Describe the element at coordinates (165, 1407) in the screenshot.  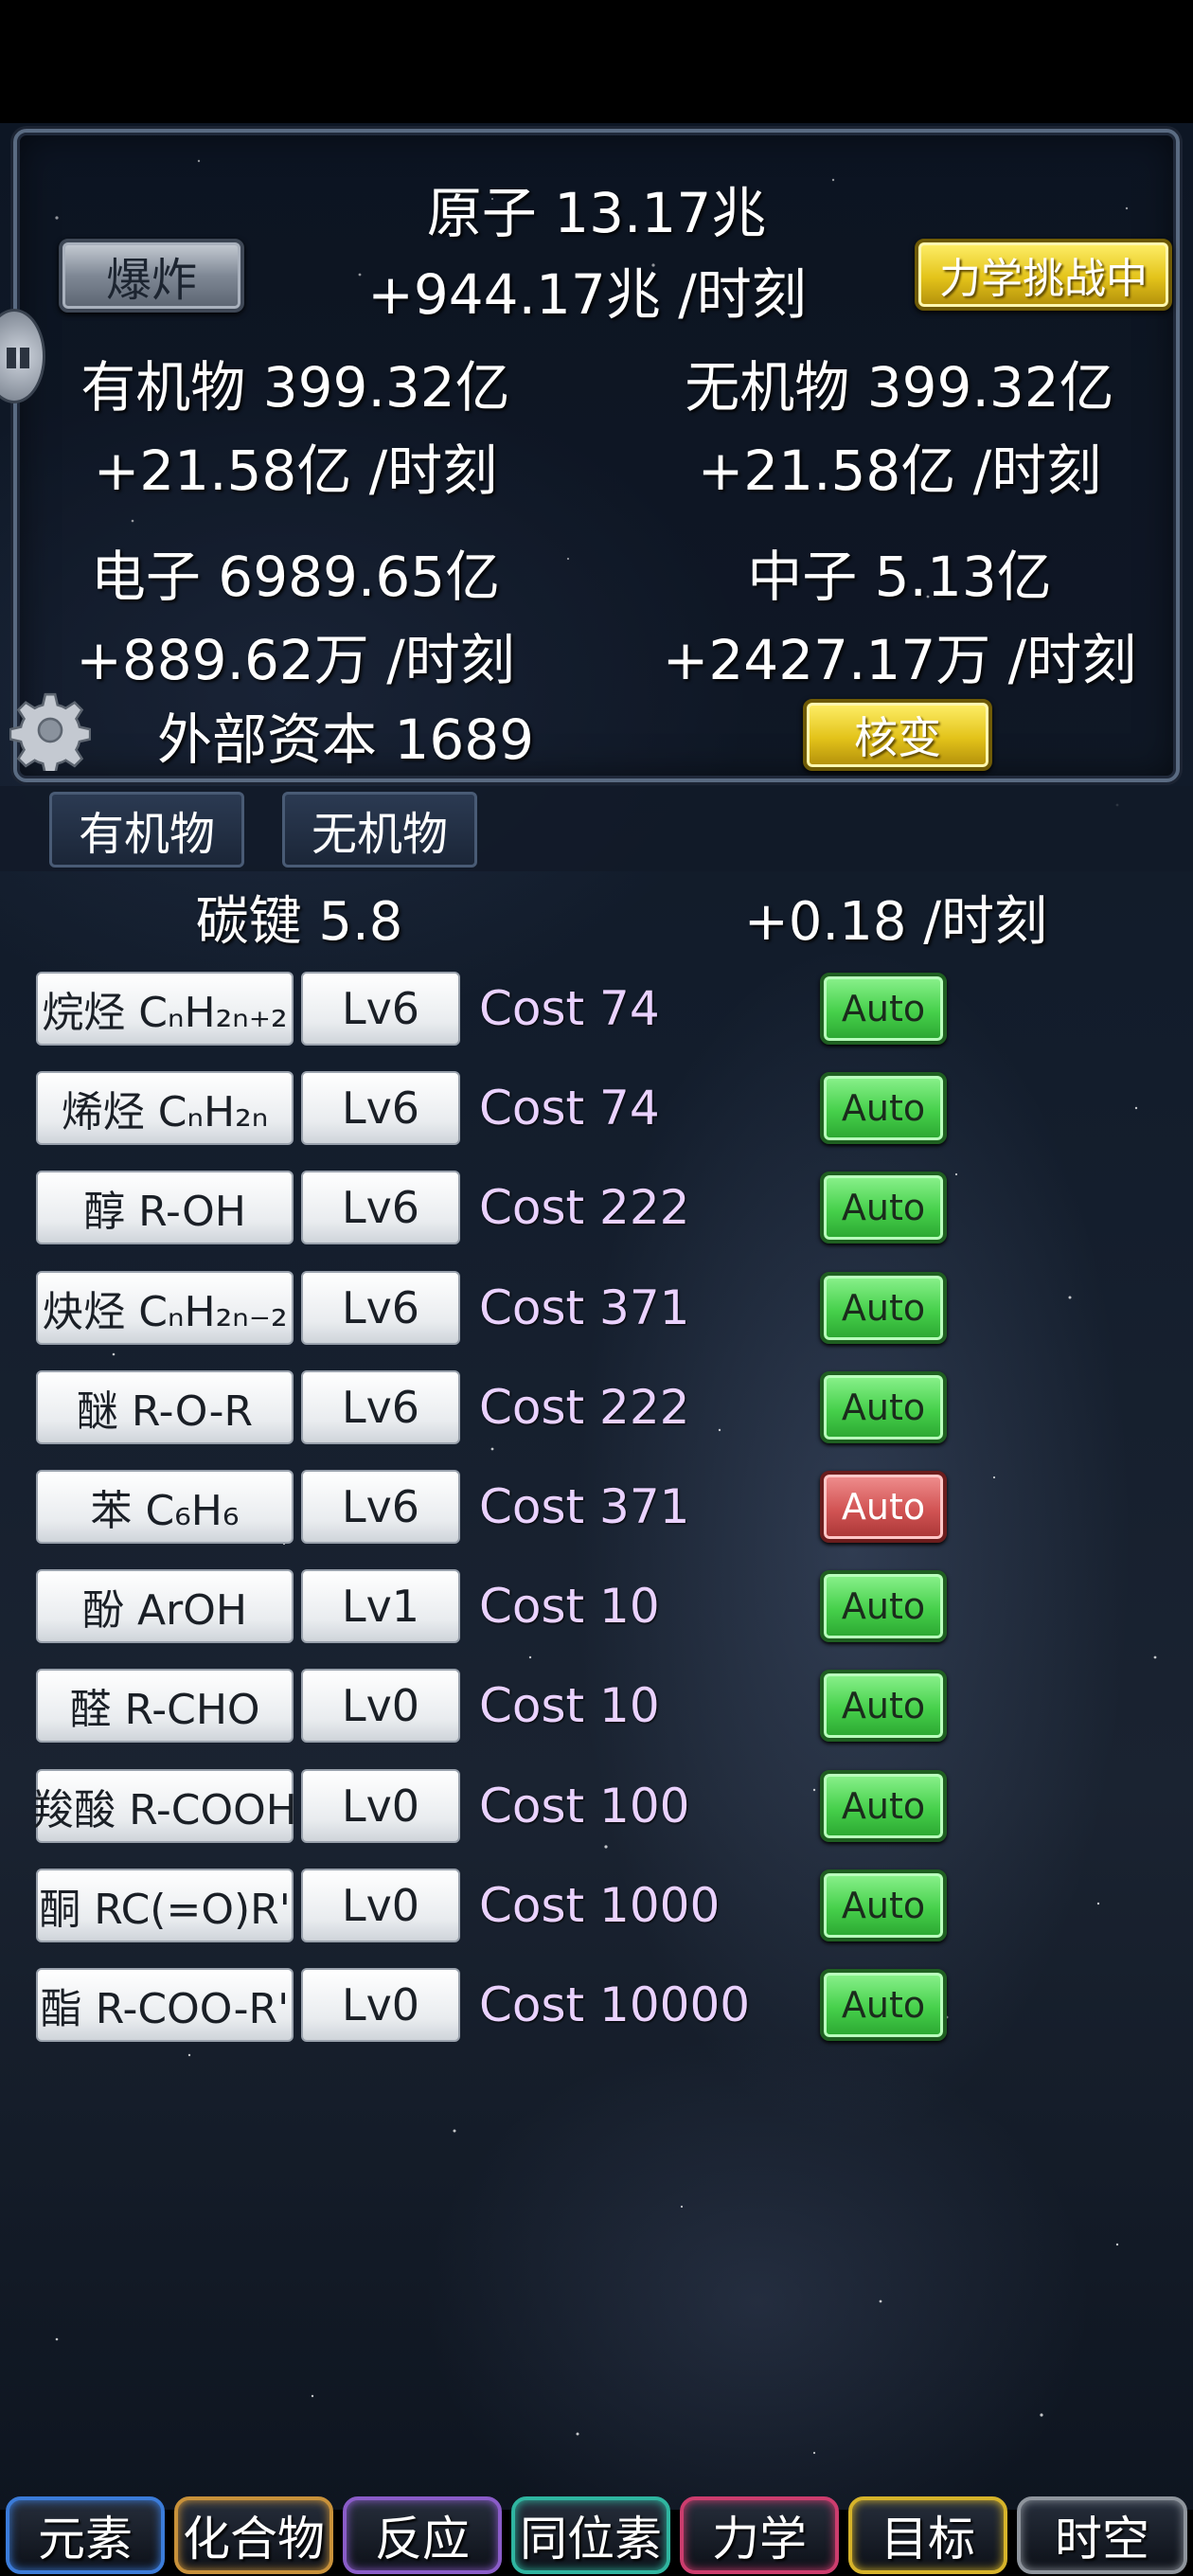
I see `compound-name-button: 醚 R-O-R` at that location.